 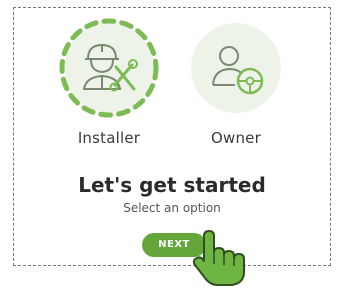 What do you see at coordinates (172, 208) in the screenshot?
I see `page-subtitle: Select an option` at bounding box center [172, 208].